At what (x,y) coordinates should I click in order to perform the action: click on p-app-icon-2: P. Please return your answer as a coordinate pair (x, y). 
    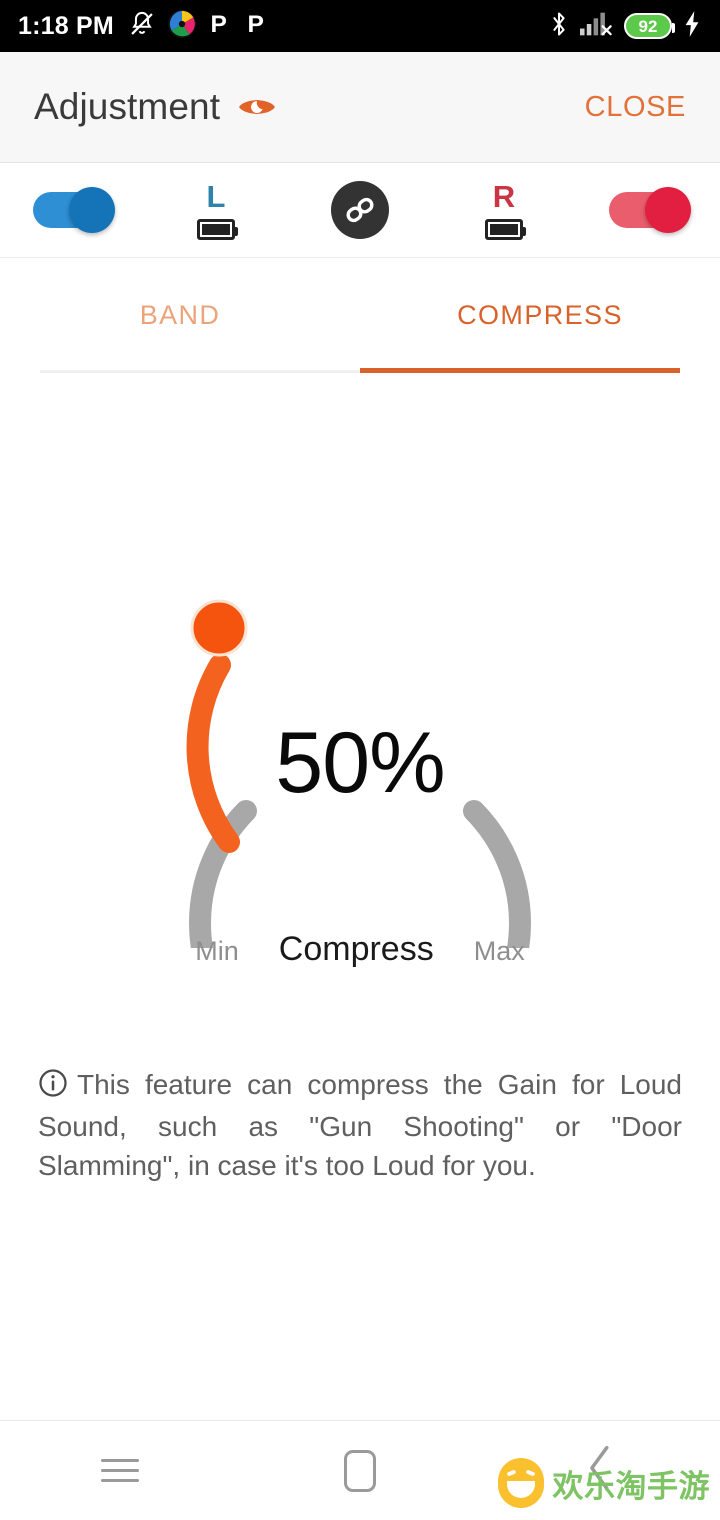
    Looking at the image, I should click on (258, 26).